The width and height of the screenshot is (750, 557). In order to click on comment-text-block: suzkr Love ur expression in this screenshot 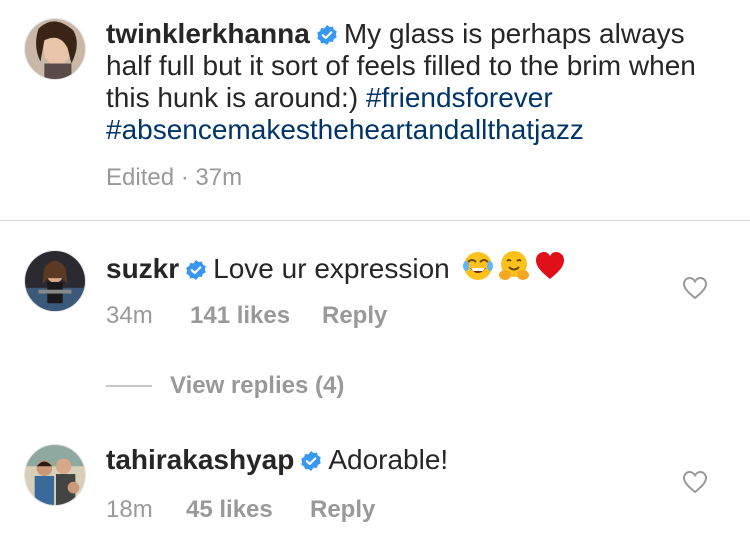, I will do `click(416, 267)`.